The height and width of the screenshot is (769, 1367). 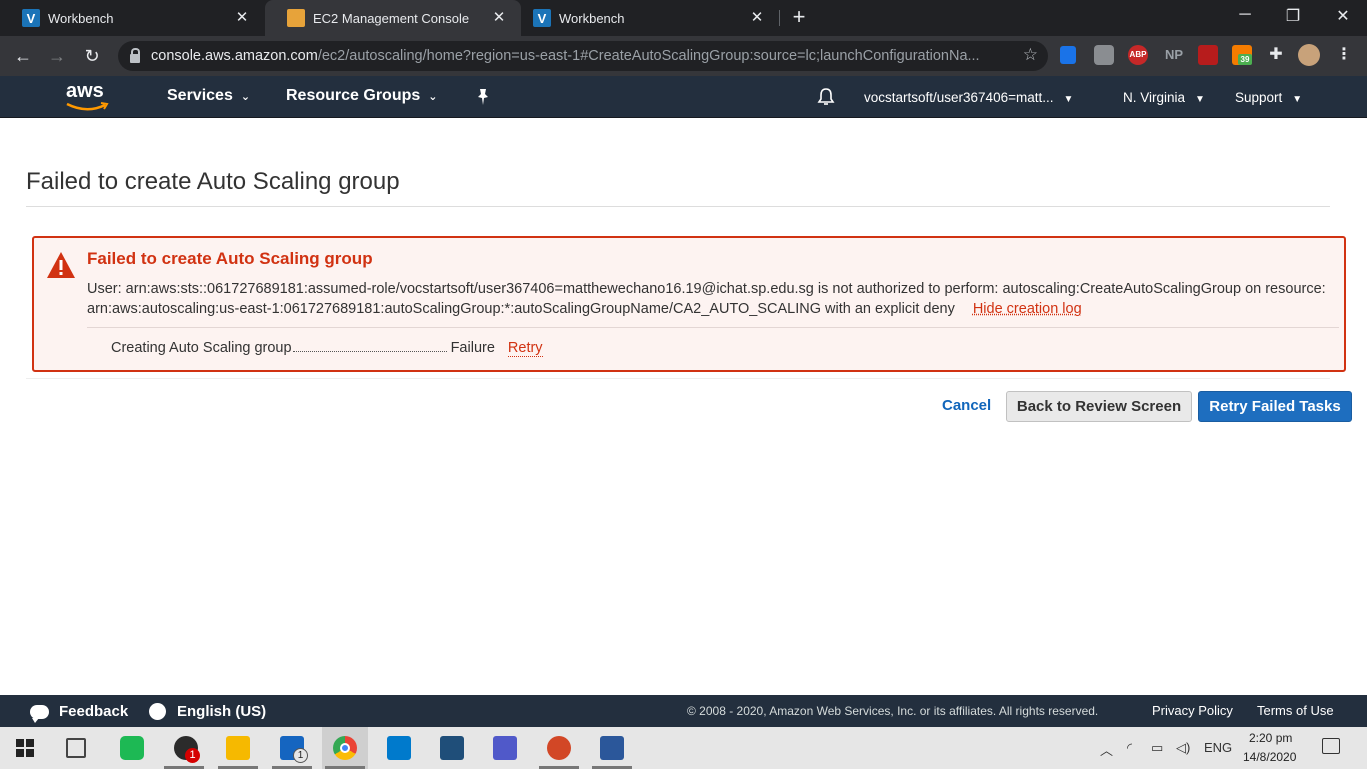 What do you see at coordinates (1276, 55) in the screenshot?
I see `extensions-puzzle-icon: ✚` at bounding box center [1276, 55].